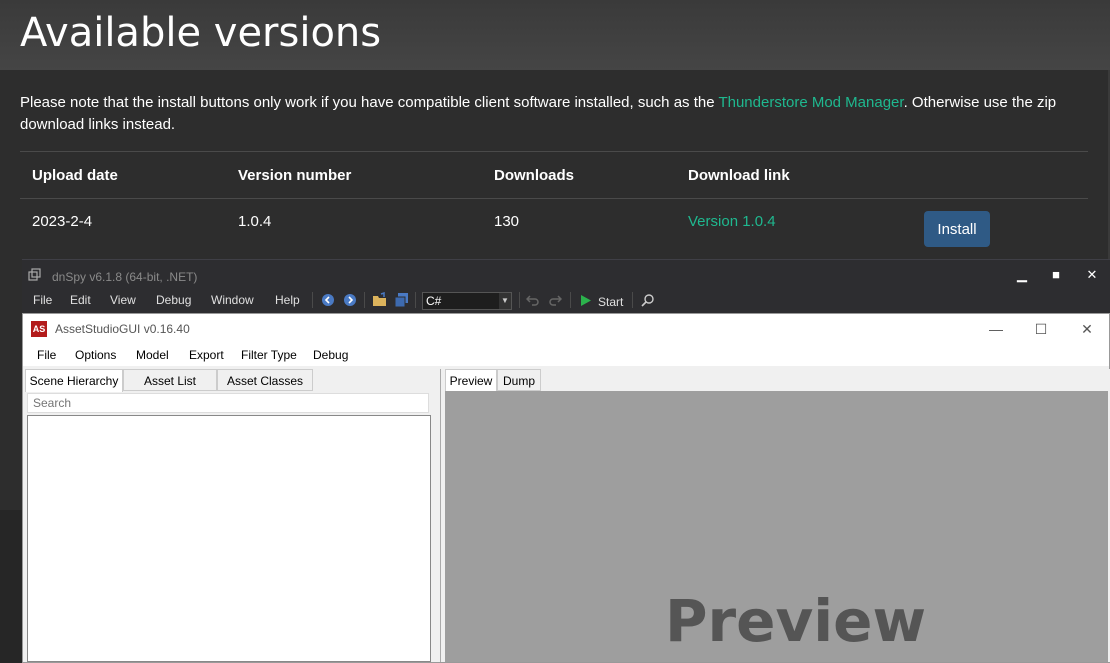 The width and height of the screenshot is (1110, 663). What do you see at coordinates (39, 329) in the screenshot?
I see `assetstudio-logo: AS` at bounding box center [39, 329].